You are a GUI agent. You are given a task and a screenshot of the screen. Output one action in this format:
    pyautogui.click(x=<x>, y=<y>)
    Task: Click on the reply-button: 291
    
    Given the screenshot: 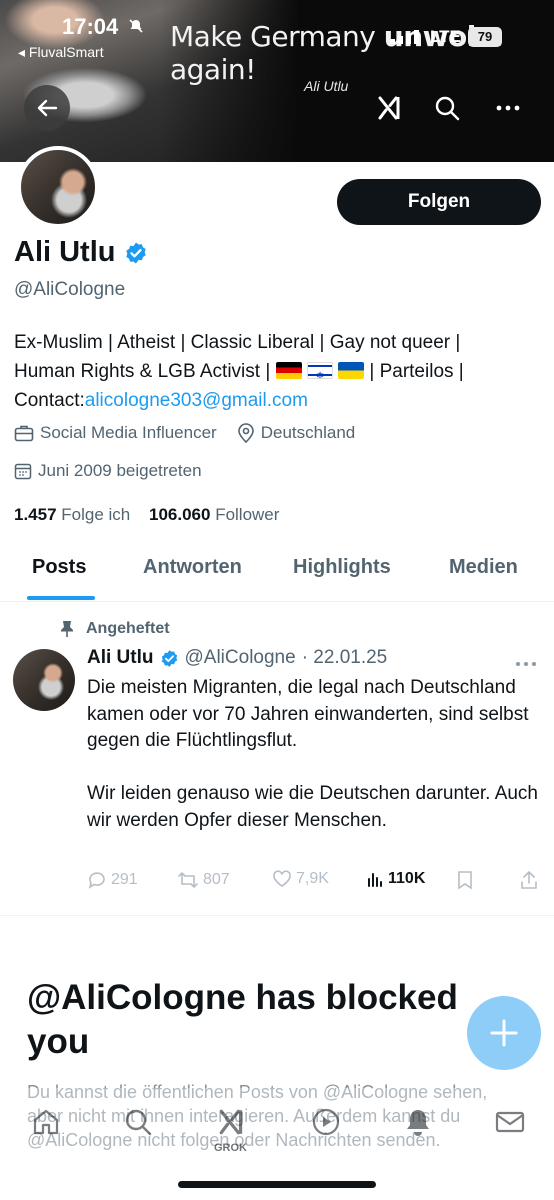 What is the action you would take?
    pyautogui.click(x=112, y=880)
    